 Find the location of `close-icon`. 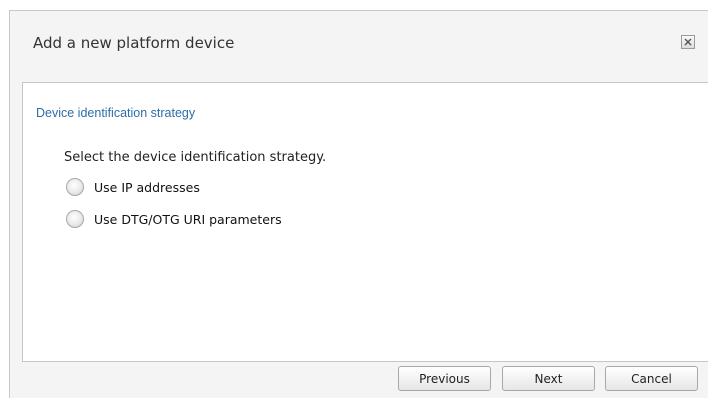

close-icon is located at coordinates (688, 42).